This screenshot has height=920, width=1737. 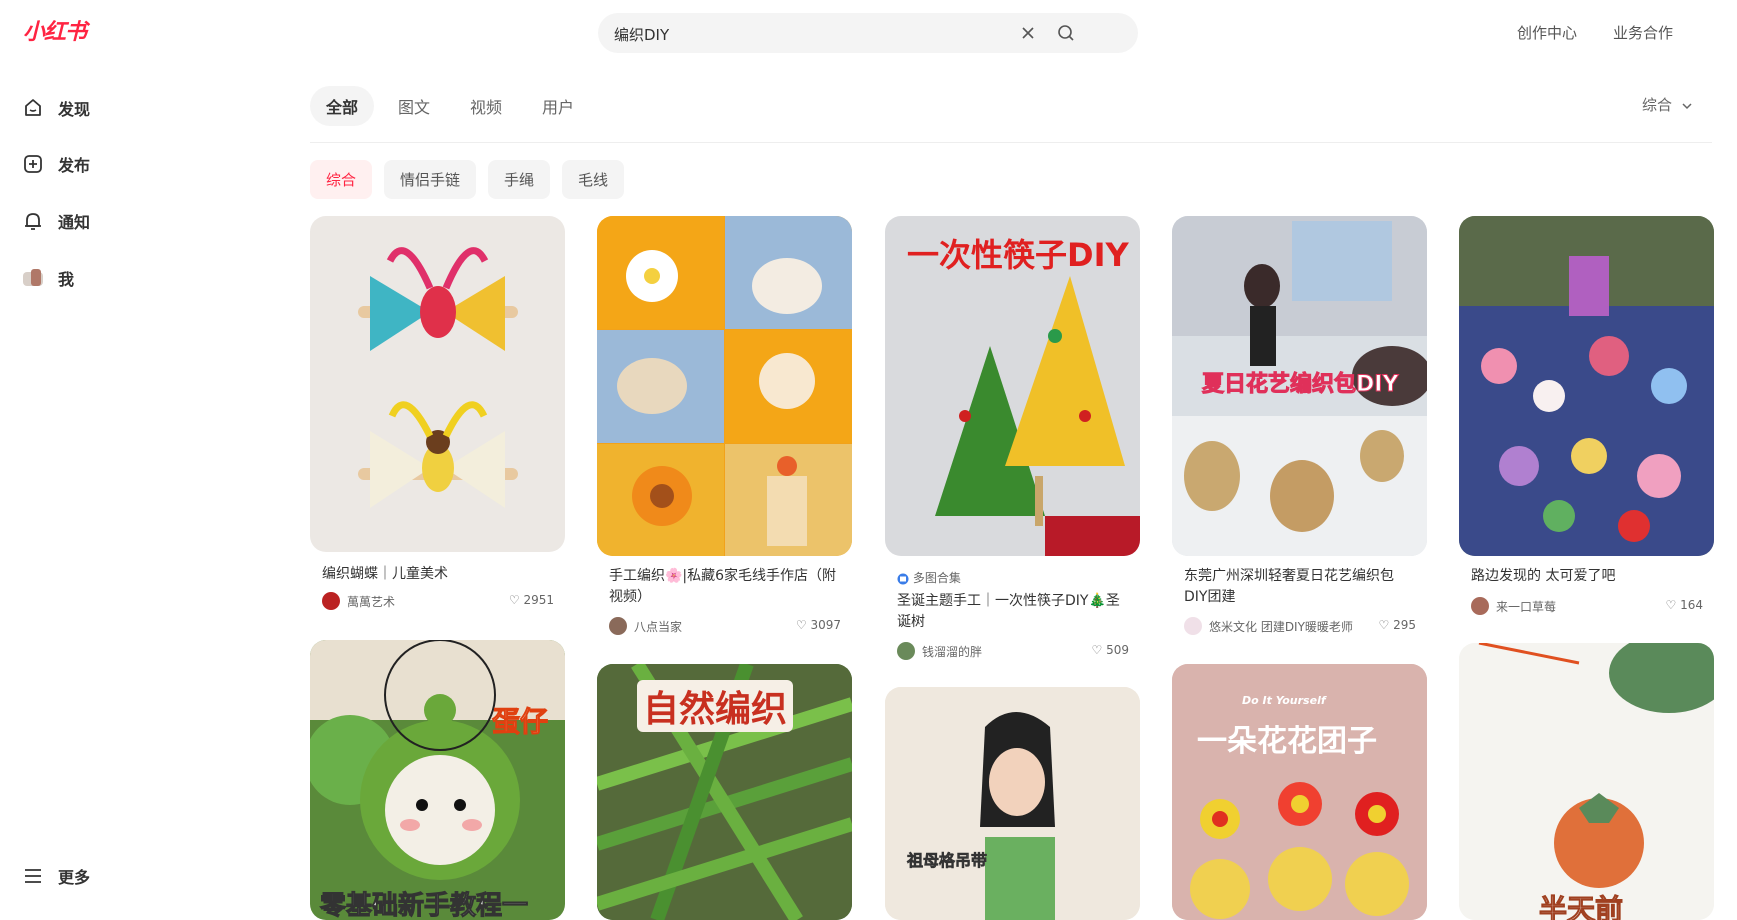 I want to click on note-cover-image: 一次性筷子DIY, so click(x=1012, y=386).